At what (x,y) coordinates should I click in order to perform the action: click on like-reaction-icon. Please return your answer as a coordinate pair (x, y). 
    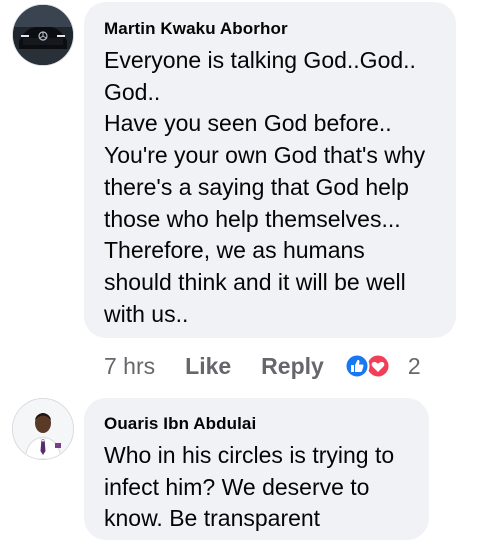
    Looking at the image, I should click on (357, 366).